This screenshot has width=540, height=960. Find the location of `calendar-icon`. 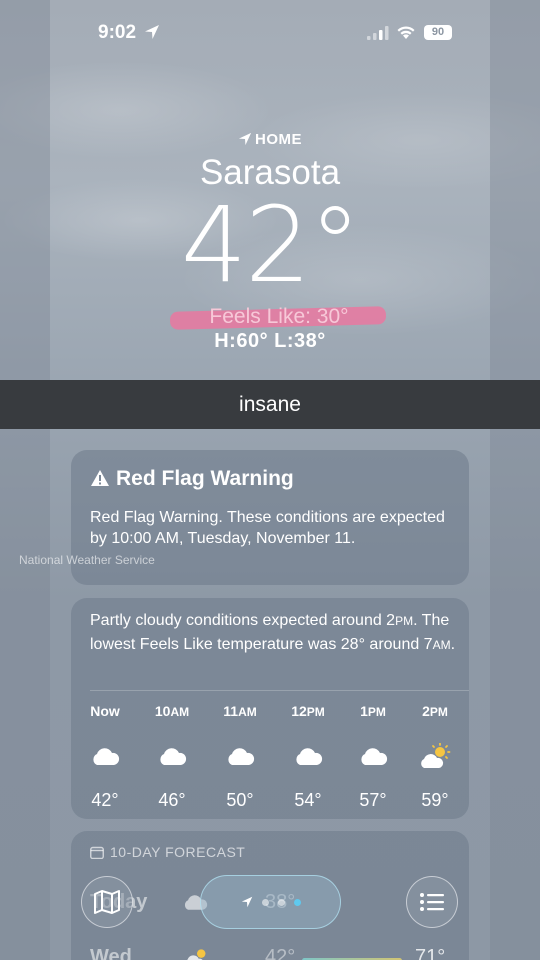

calendar-icon is located at coordinates (97, 853).